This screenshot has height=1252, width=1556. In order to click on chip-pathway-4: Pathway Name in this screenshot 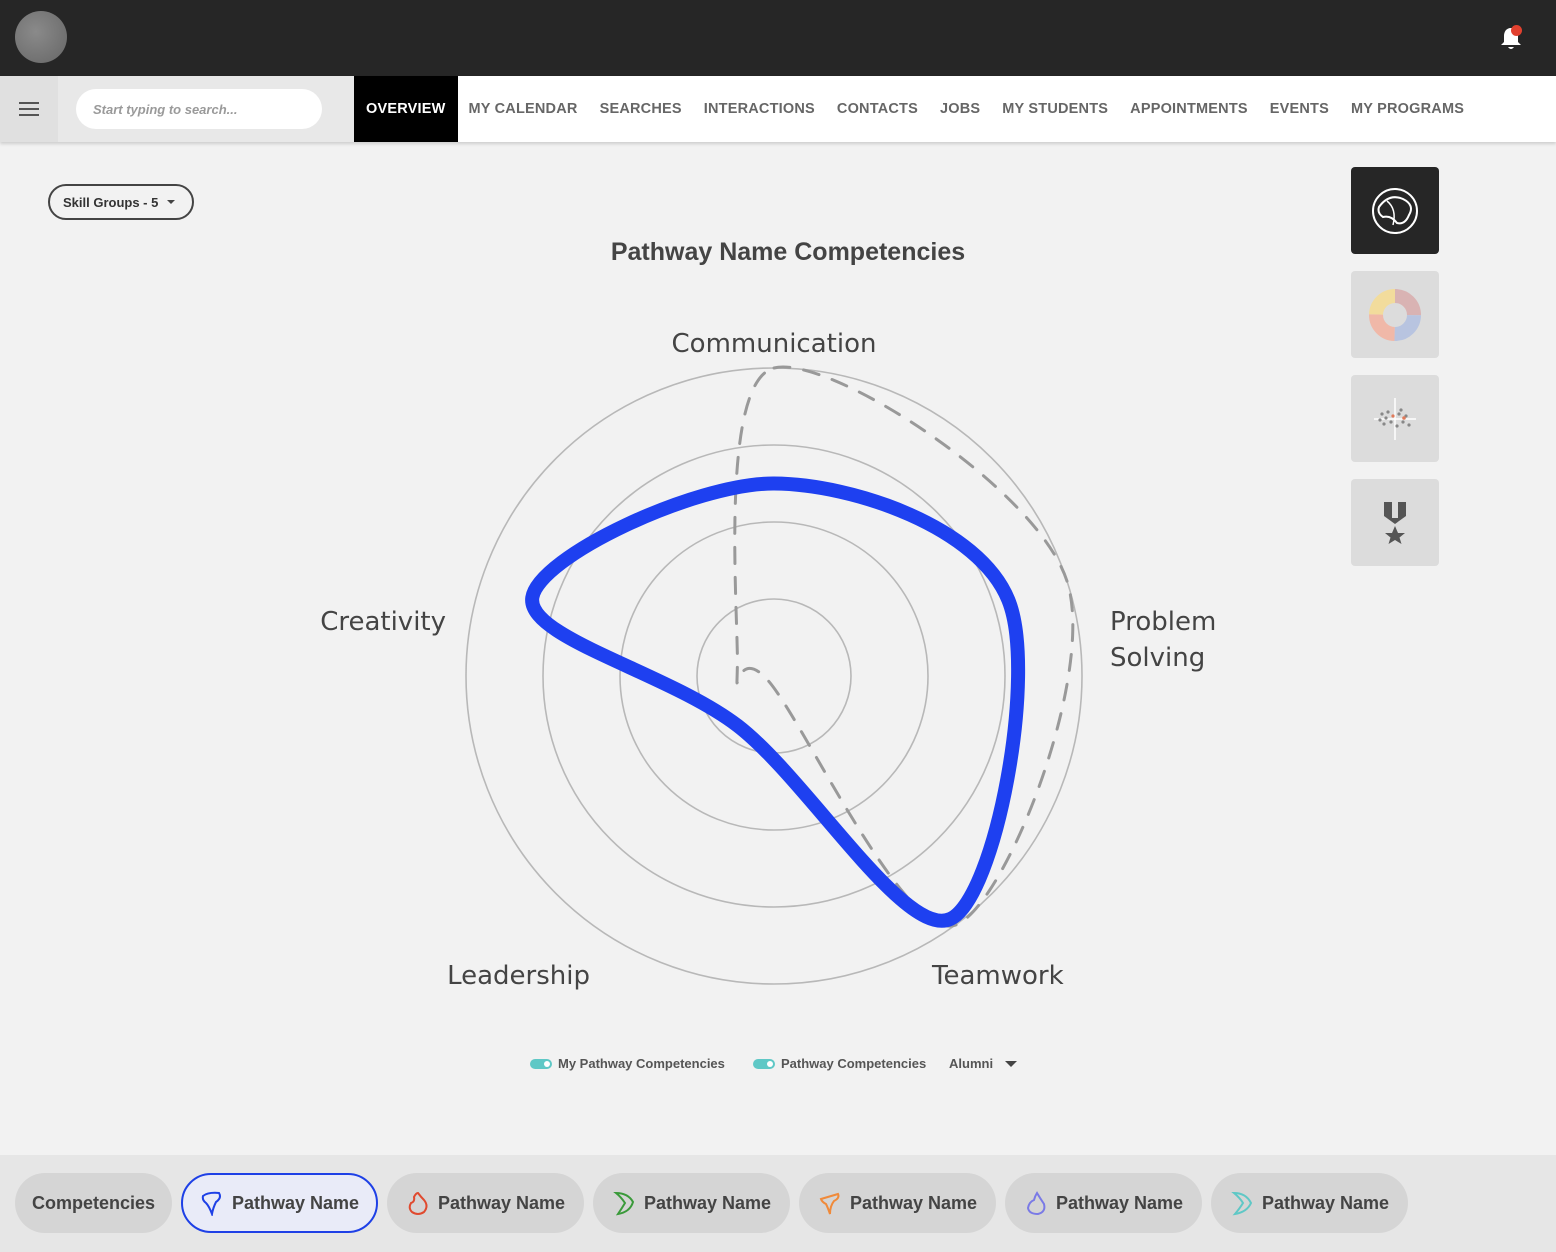, I will do `click(897, 1203)`.